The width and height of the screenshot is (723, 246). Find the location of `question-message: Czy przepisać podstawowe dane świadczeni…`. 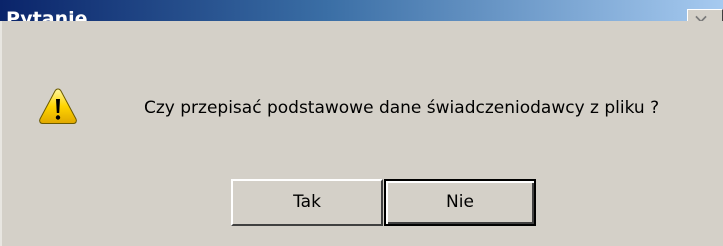

question-message: Czy przepisać podstawowe dane świadczeni… is located at coordinates (402, 108).